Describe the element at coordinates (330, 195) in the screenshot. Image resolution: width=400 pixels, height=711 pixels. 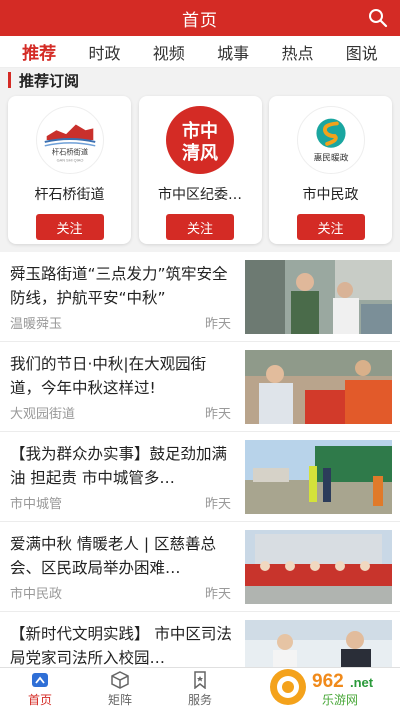
I see `subscription-name: 市中民政` at that location.